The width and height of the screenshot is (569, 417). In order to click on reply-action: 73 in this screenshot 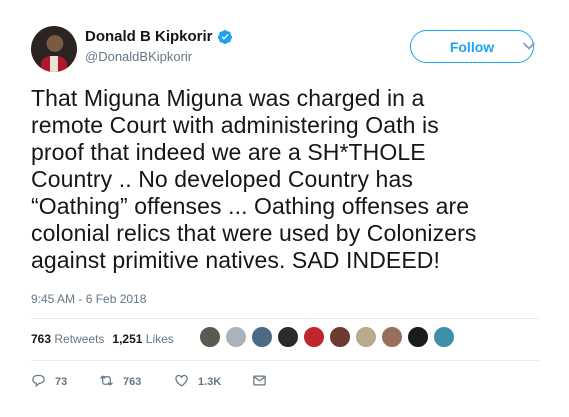, I will do `click(65, 382)`.